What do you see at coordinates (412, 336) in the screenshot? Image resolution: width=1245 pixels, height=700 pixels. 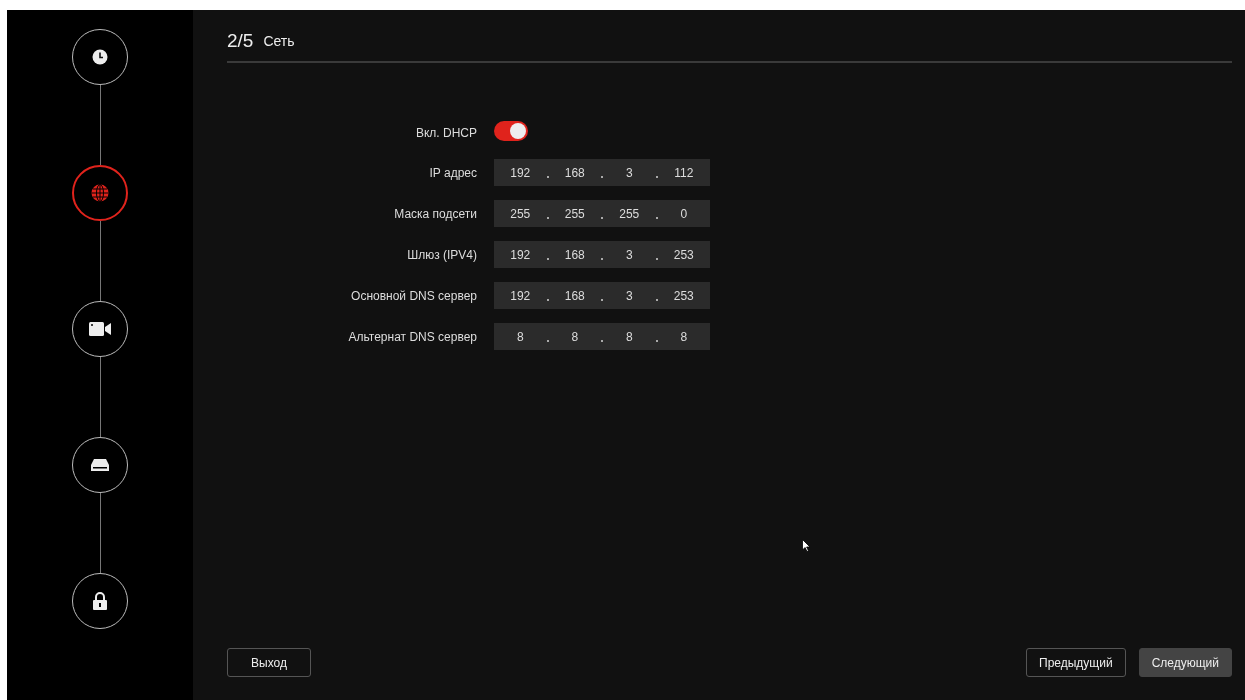 I see `field-label: Альтернат DNS сервер` at bounding box center [412, 336].